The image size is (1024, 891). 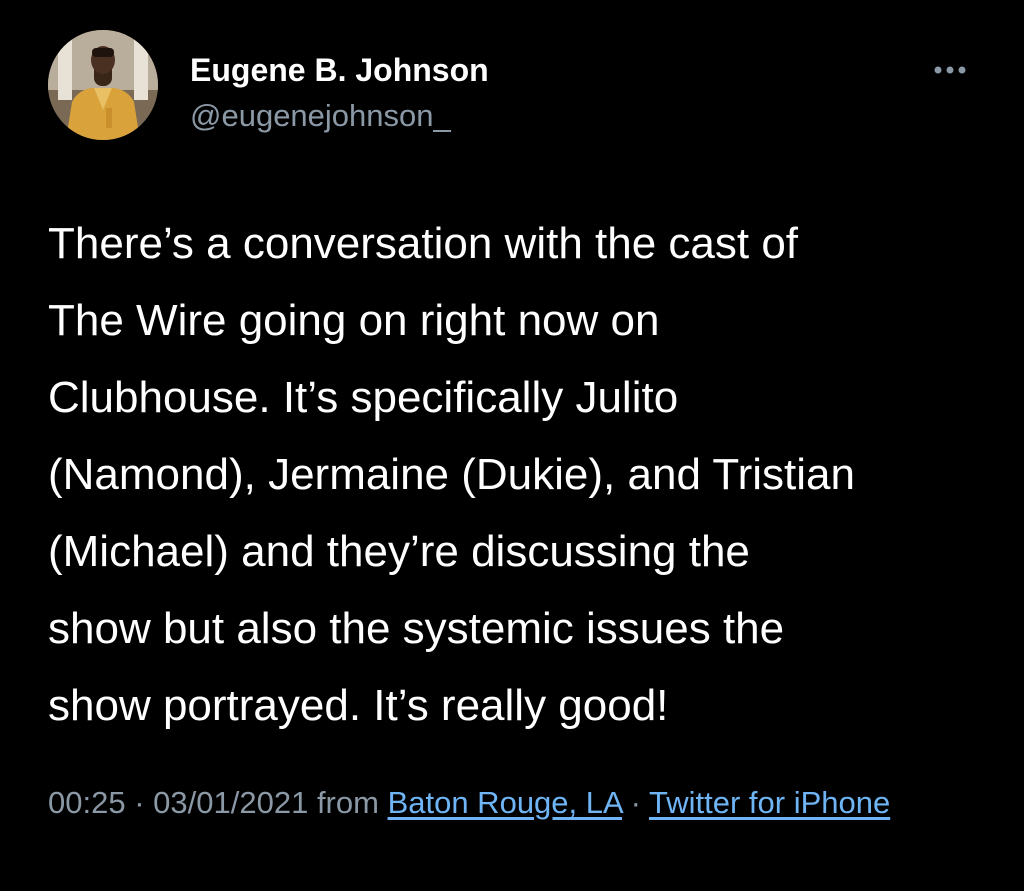 I want to click on tweet-text-line: The Wire going on right now on, so click(x=354, y=320).